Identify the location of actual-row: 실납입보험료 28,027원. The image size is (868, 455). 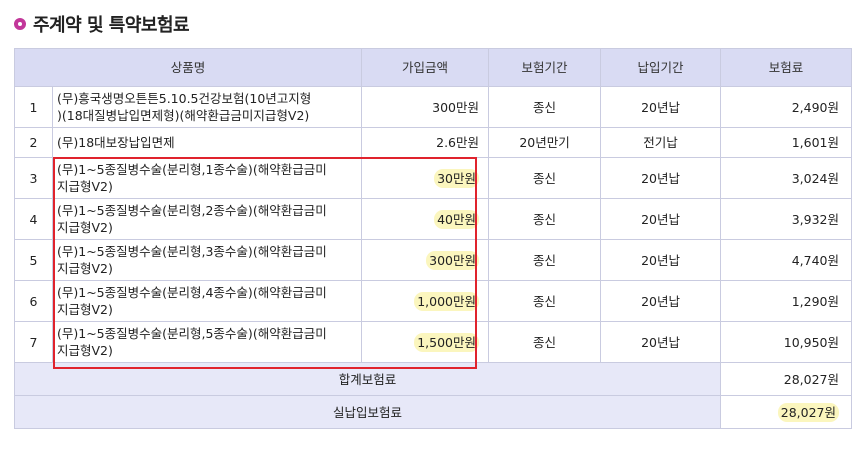
(433, 412).